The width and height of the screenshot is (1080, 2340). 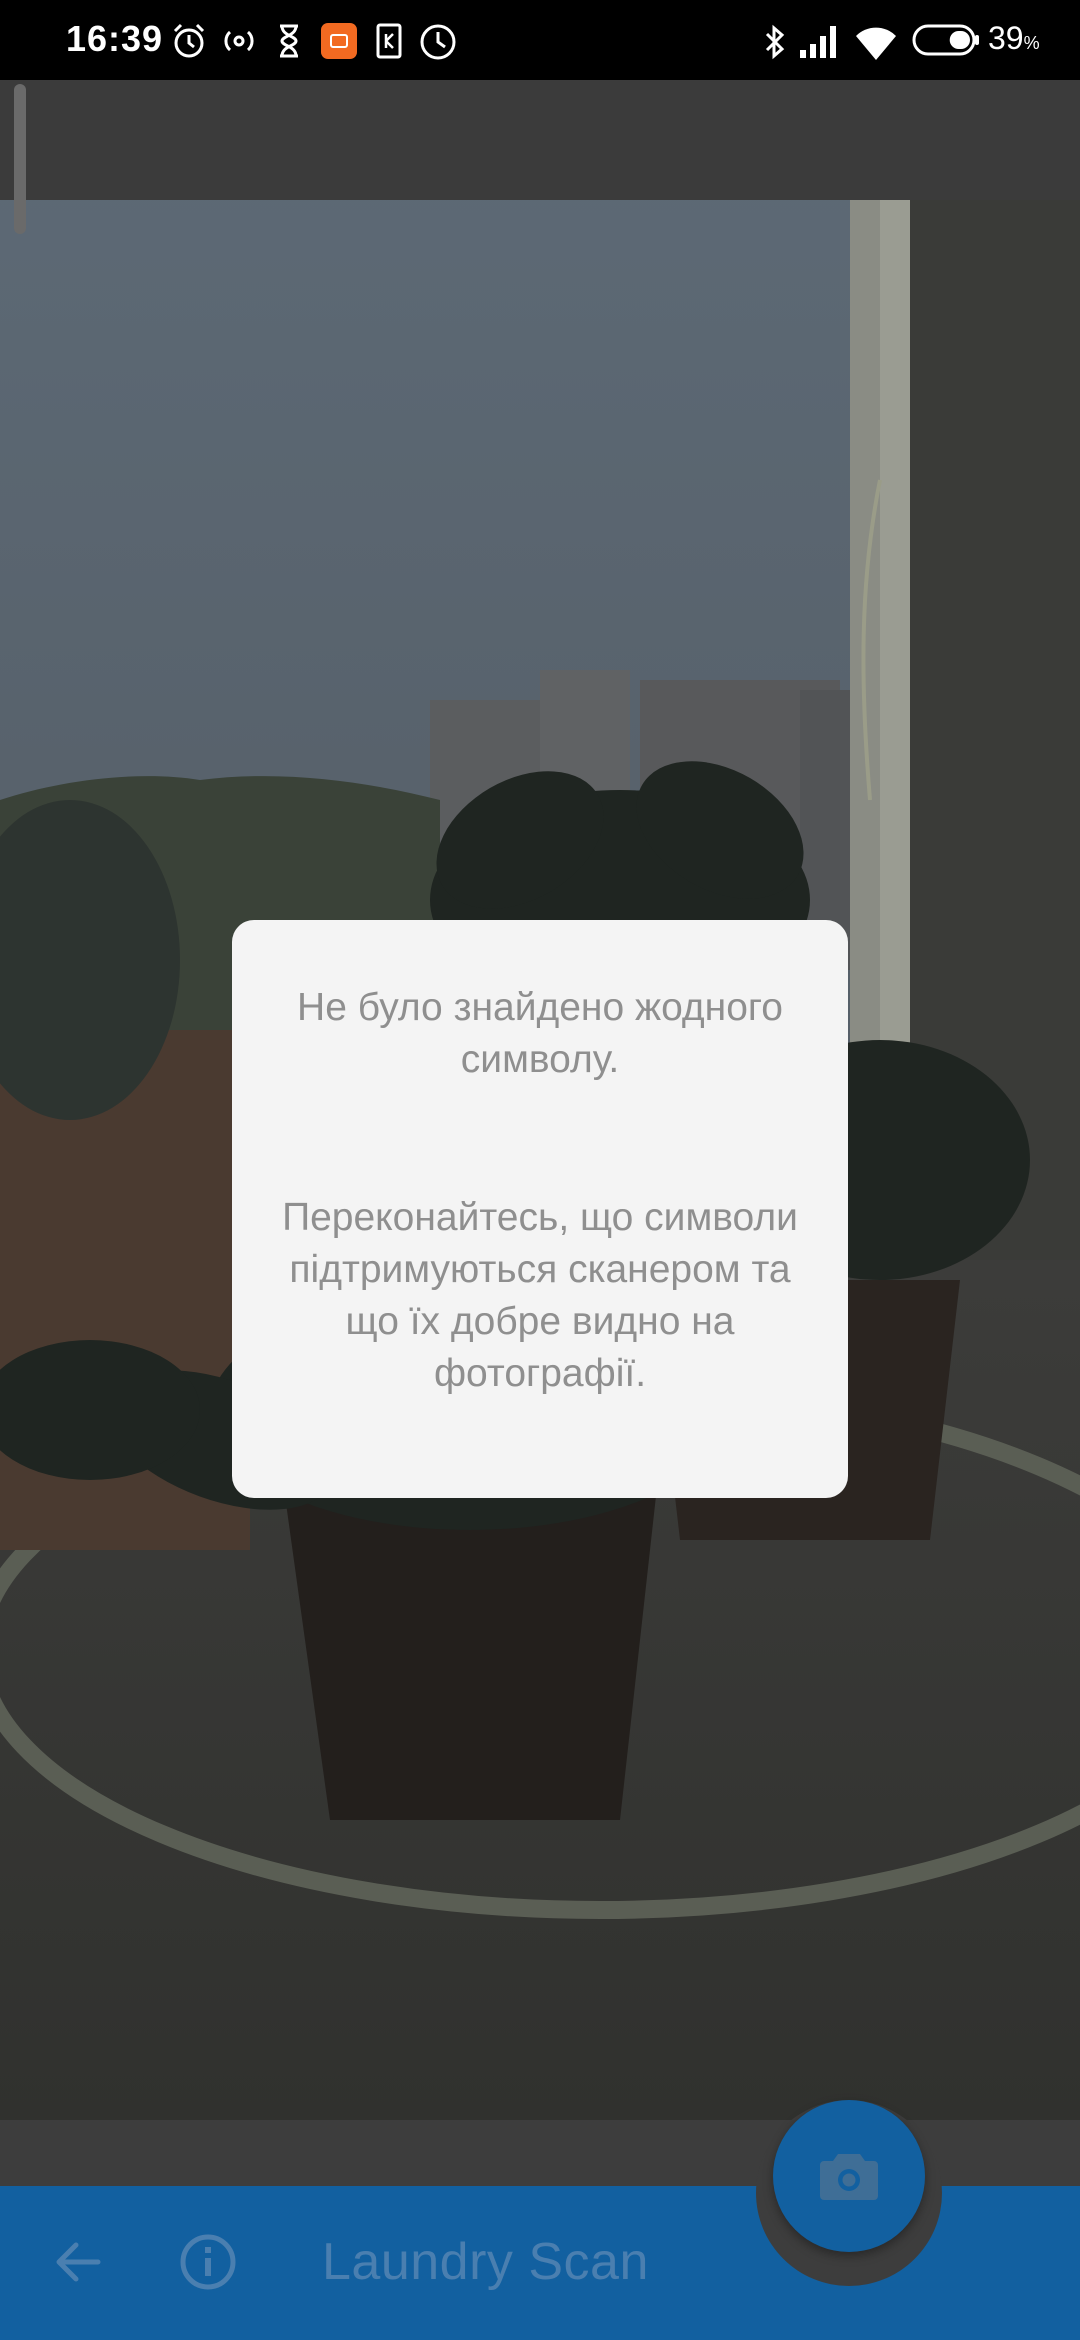 I want to click on alarm-icon, so click(x=189, y=40).